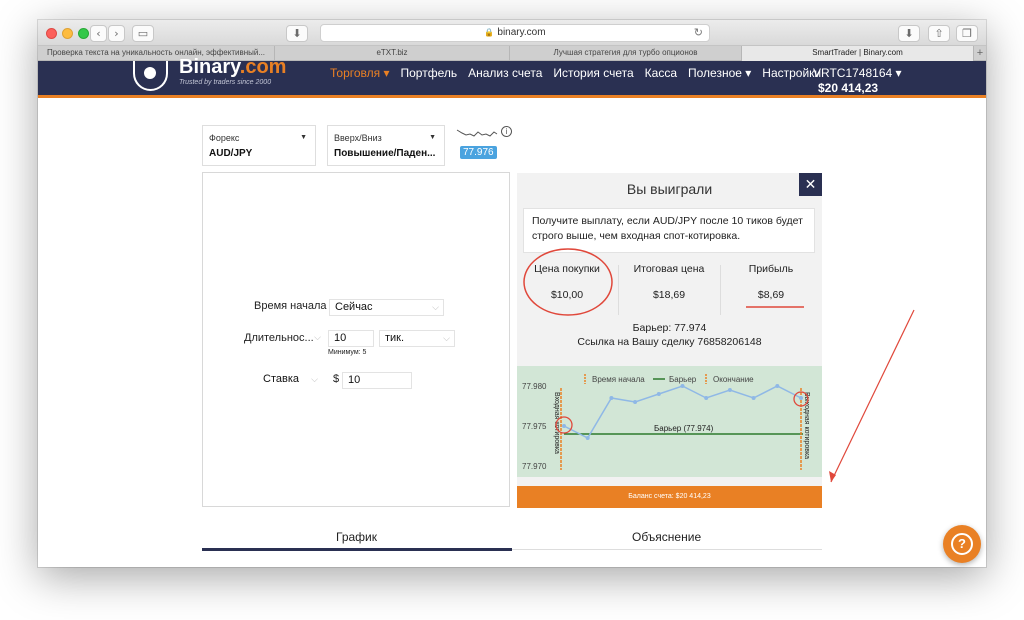 The height and width of the screenshot is (620, 1024). I want to click on nav-analysis: Анализ счета, so click(505, 73).